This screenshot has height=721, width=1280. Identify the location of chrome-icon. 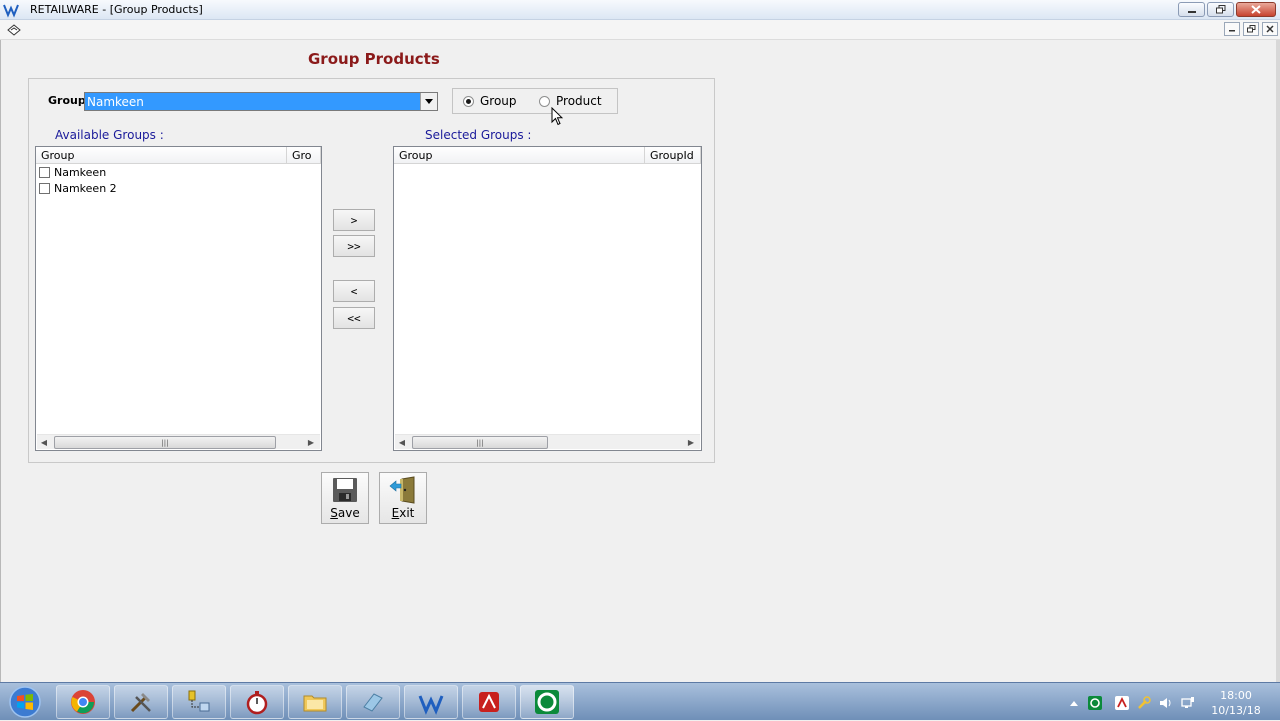
(83, 702).